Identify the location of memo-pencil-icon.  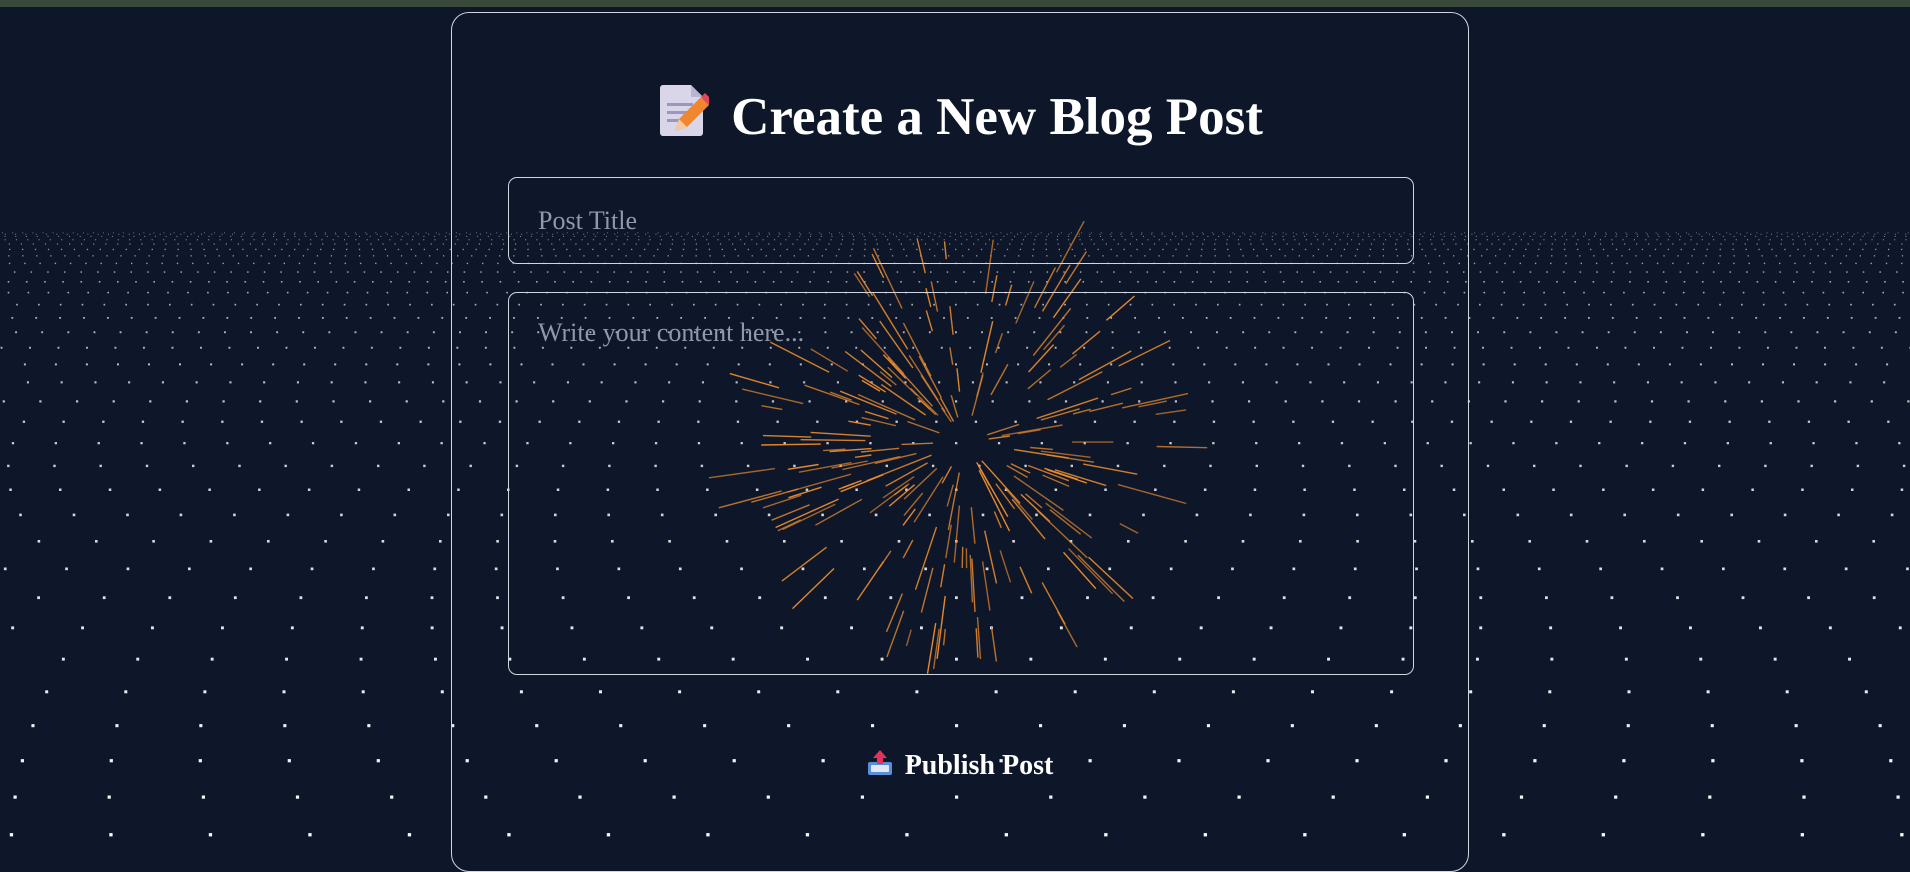
(683, 116).